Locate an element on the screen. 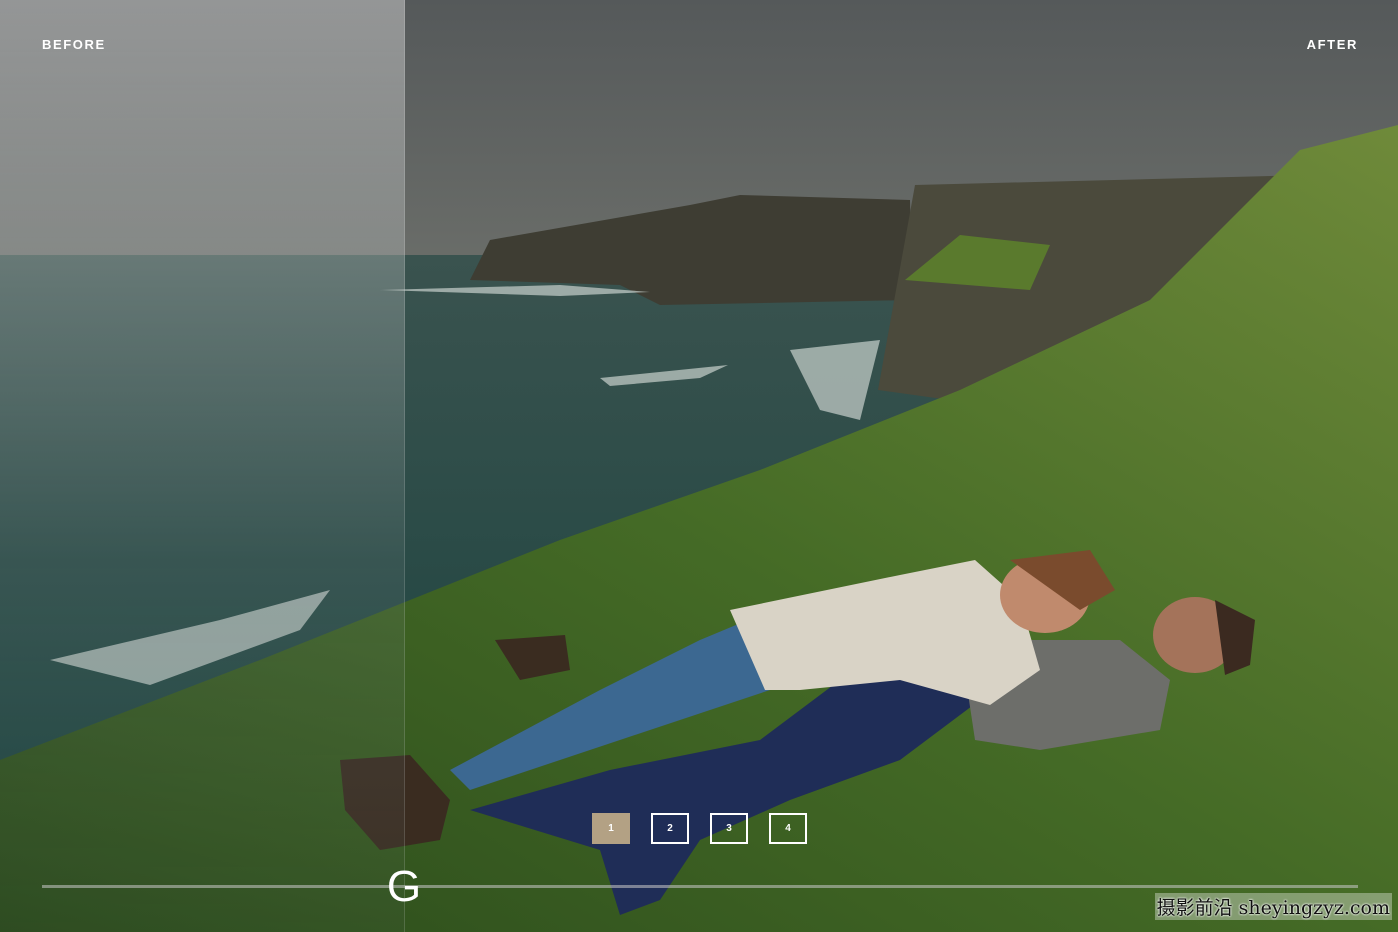  page-1-button: 1 is located at coordinates (611, 828).